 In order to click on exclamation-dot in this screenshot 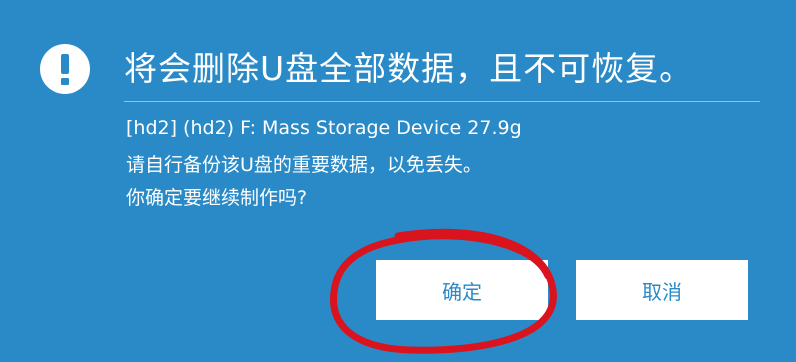, I will do `click(65, 81)`.